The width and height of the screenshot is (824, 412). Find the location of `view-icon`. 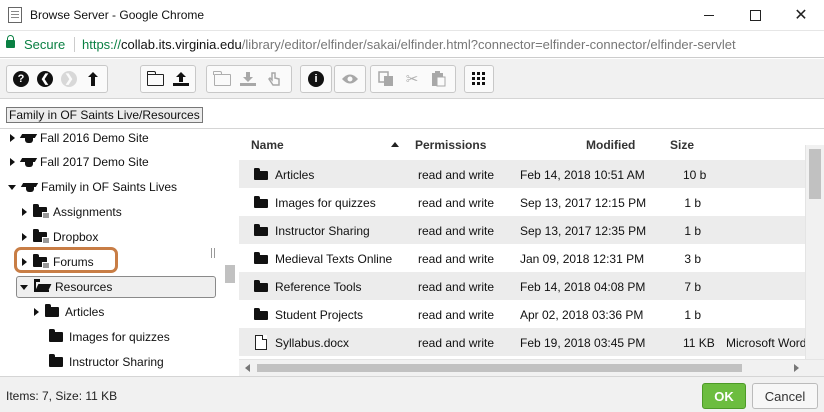

view-icon is located at coordinates (478, 78).